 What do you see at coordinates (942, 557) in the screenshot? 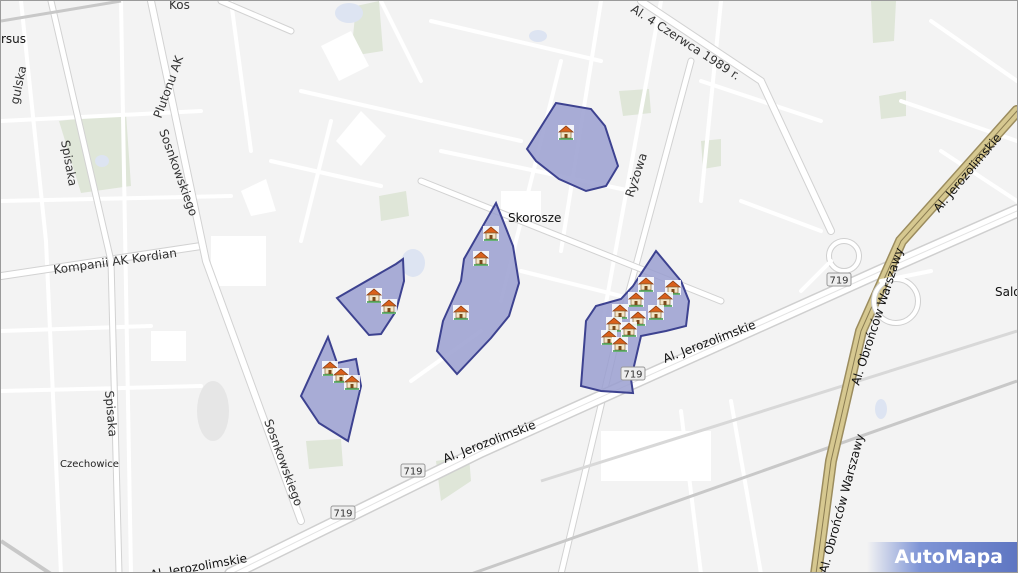
I see `automapa-logo: AutoMapa` at bounding box center [942, 557].